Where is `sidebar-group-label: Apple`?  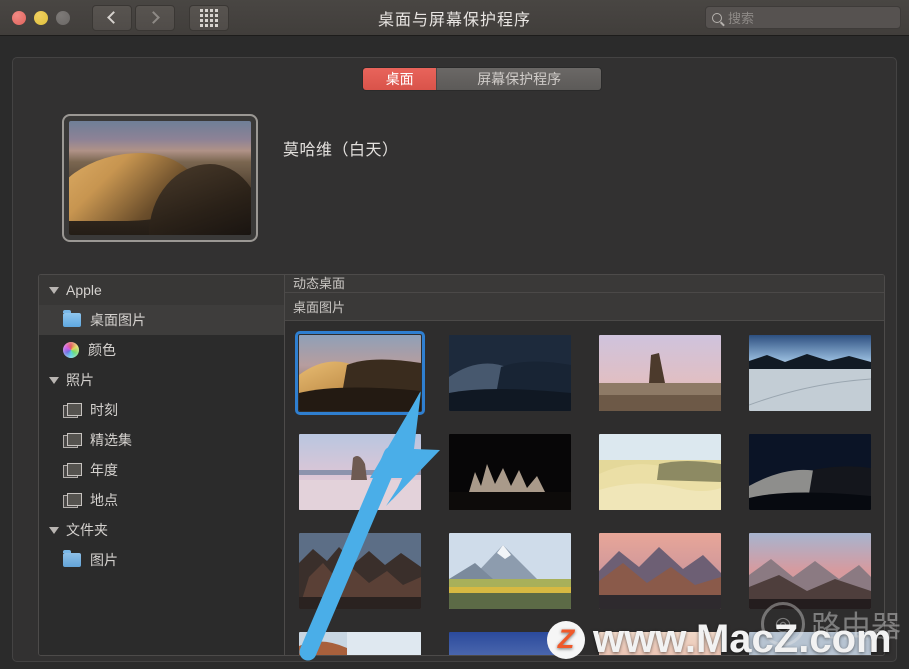
sidebar-group-label: Apple is located at coordinates (84, 290).